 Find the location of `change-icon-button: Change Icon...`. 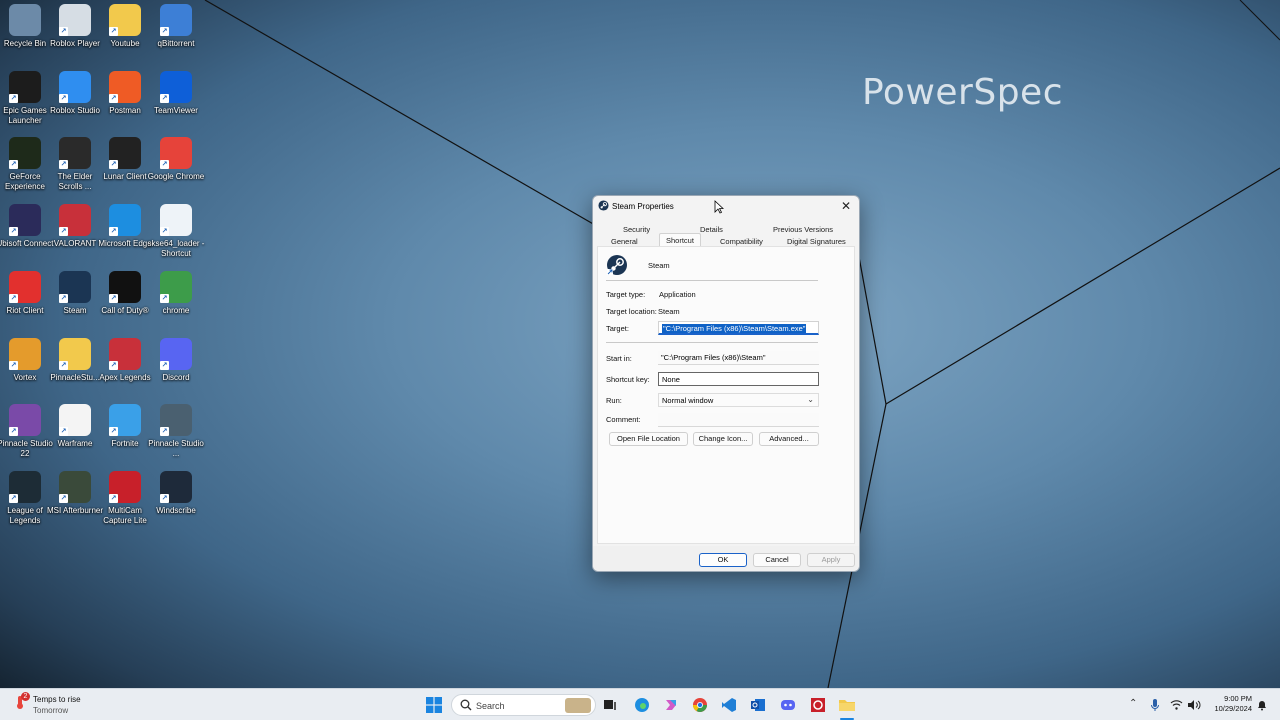

change-icon-button: Change Icon... is located at coordinates (723, 439).